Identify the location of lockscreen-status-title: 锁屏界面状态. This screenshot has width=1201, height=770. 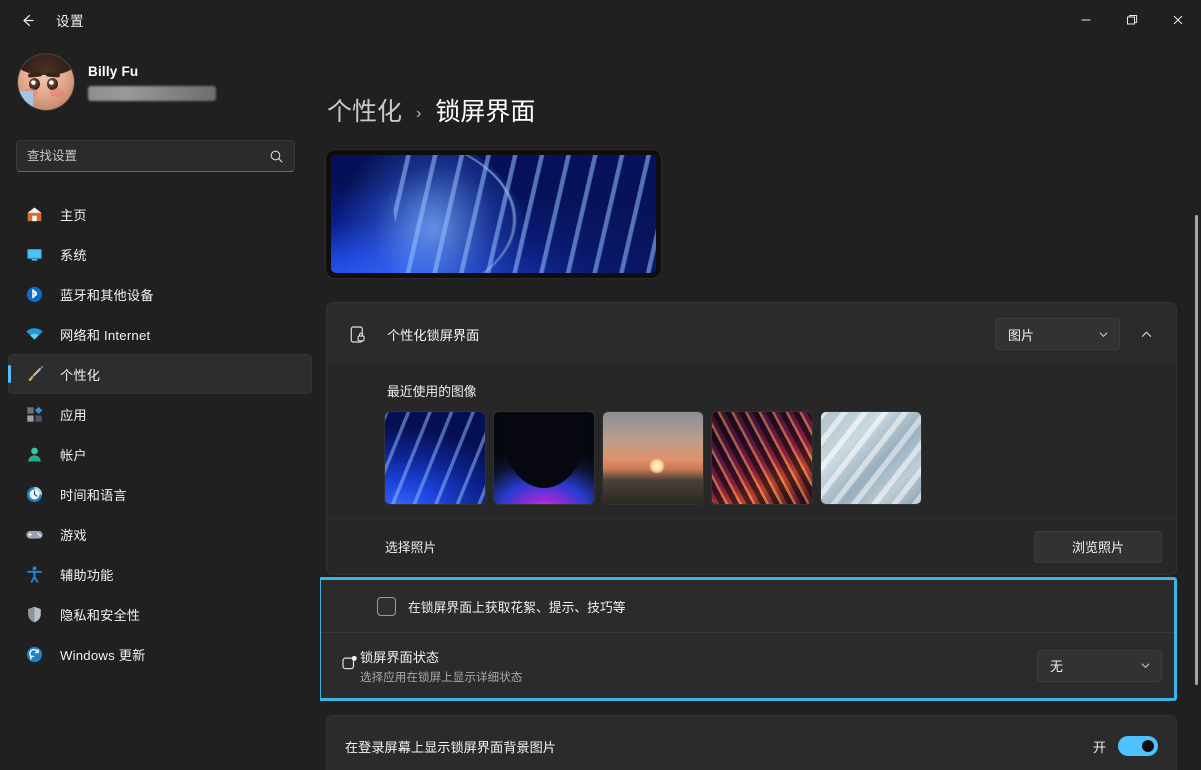
(400, 657).